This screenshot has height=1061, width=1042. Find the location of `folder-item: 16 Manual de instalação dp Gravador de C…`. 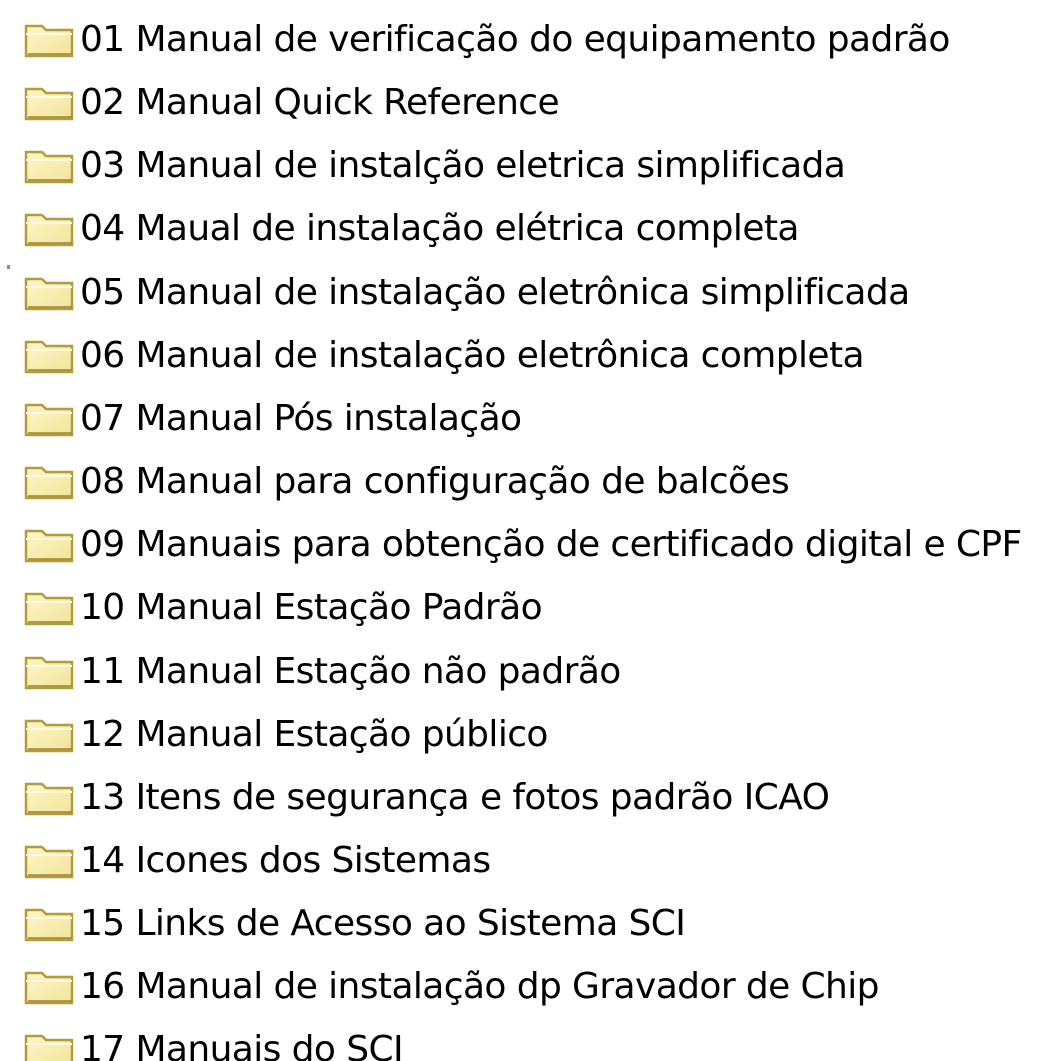

folder-item: 16 Manual de instalação dp Gravador de C… is located at coordinates (451, 987).